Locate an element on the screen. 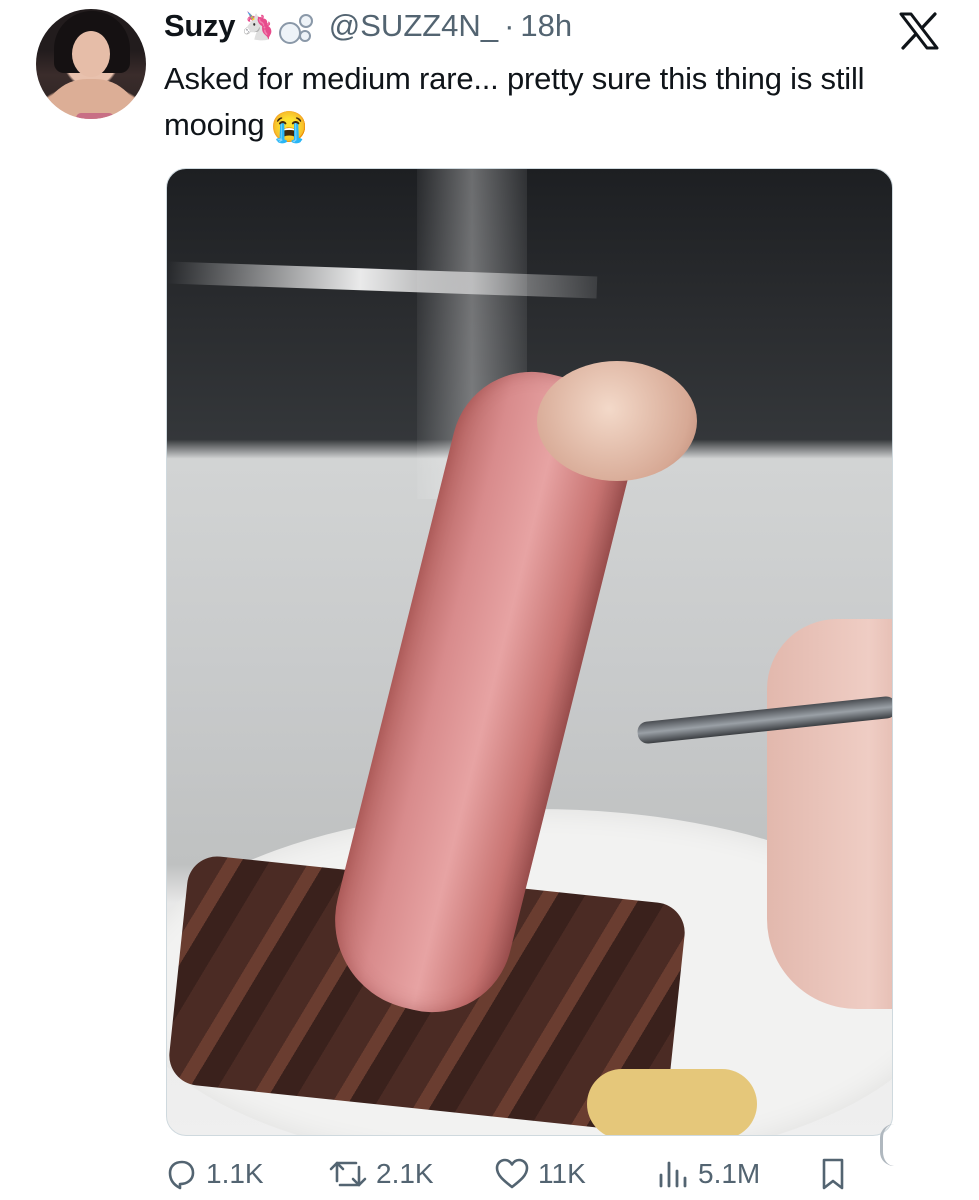 Image resolution: width=979 pixels, height=1200 pixels. views-chart-icon is located at coordinates (673, 1174).